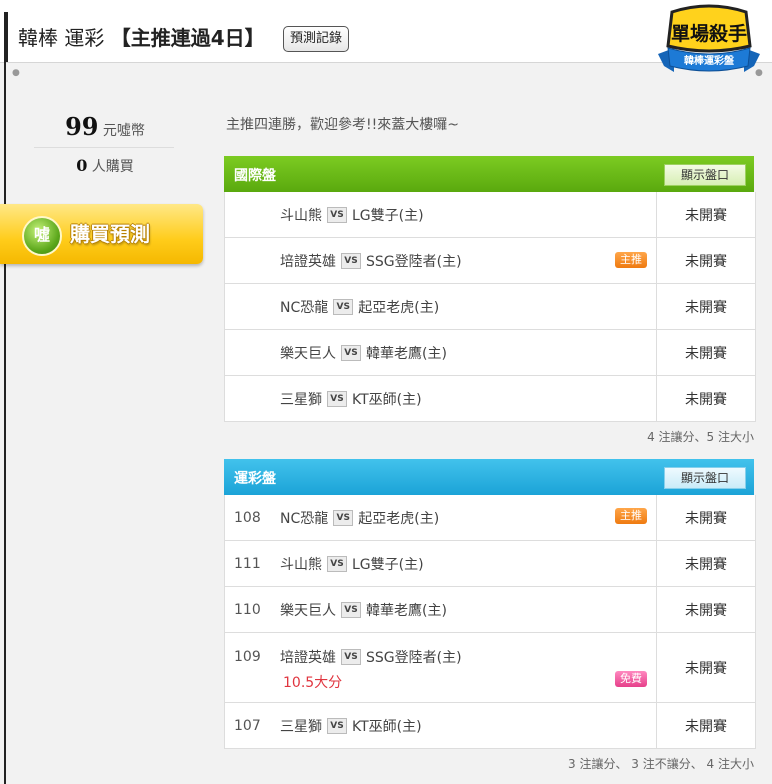  I want to click on single-match-killer-logo: 單場殺手 韓棒運彩盤, so click(709, 38).